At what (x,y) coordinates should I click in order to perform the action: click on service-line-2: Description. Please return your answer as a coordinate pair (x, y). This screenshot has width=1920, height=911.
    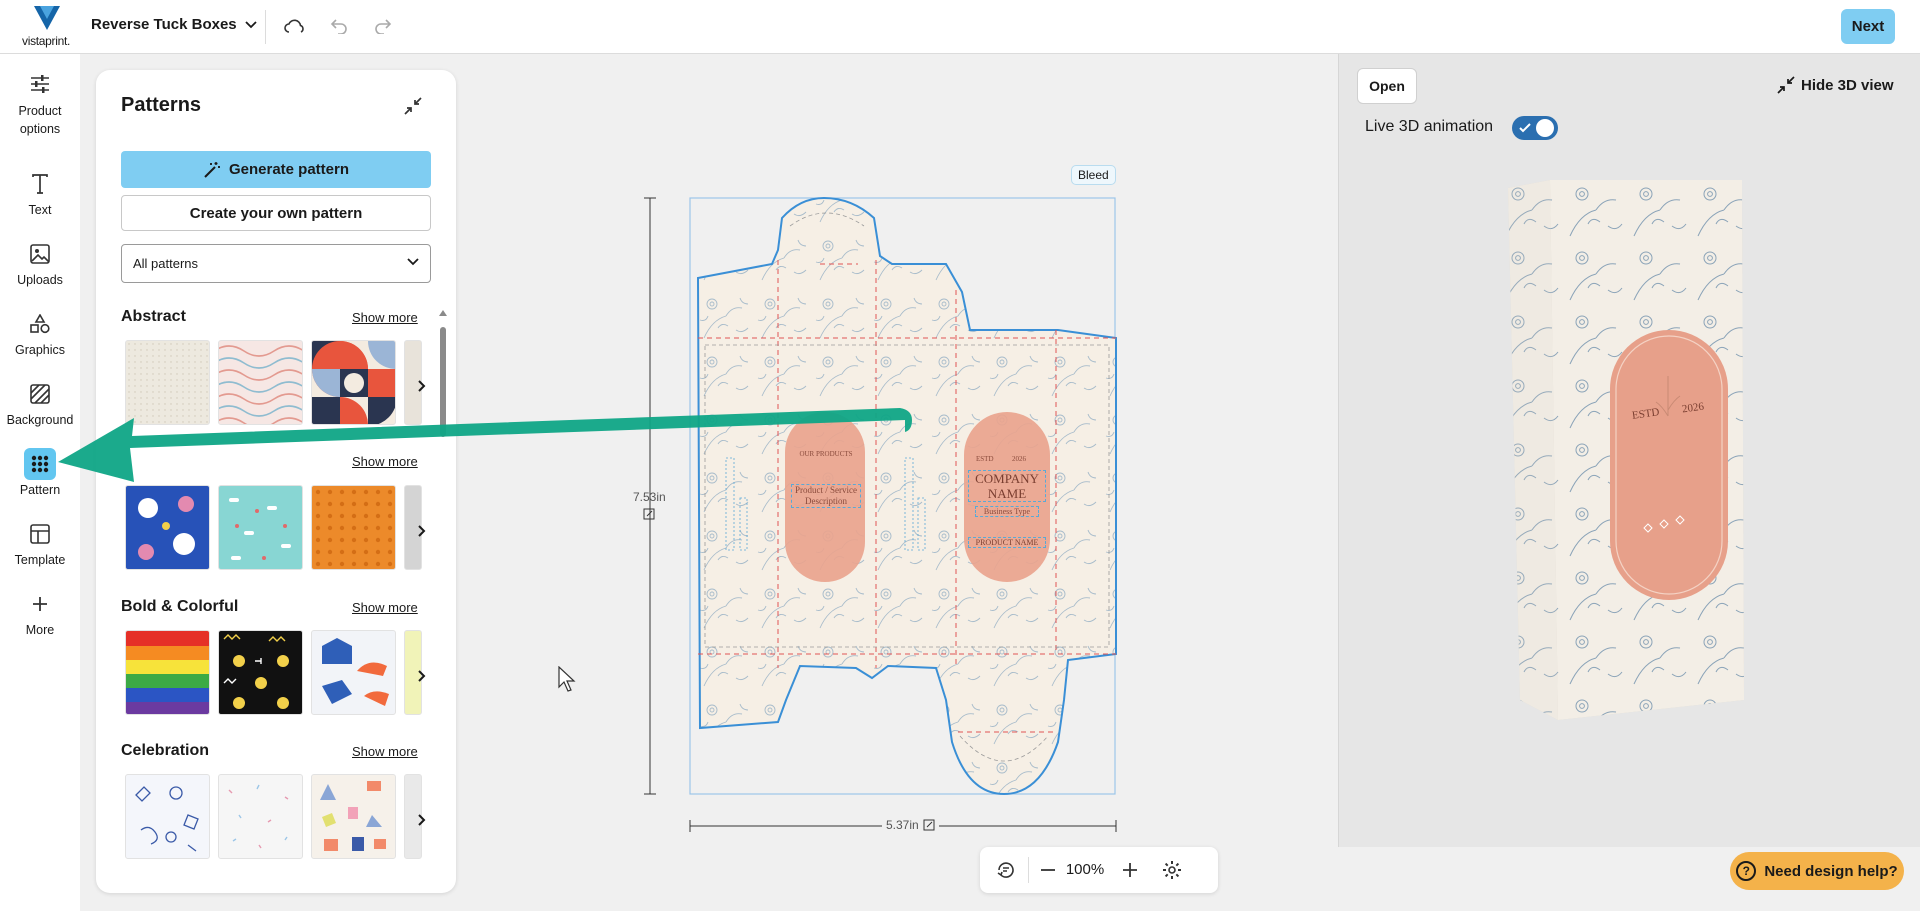
    Looking at the image, I should click on (826, 501).